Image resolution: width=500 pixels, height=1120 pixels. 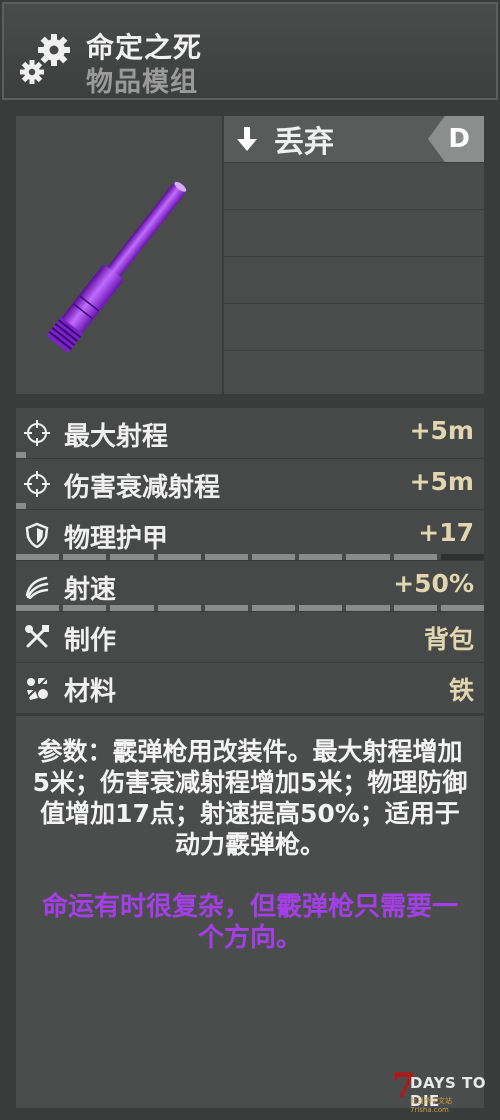 What do you see at coordinates (250, 484) in the screenshot?
I see `stat-row-falloff-range: 伤害衰减射程 +5m` at bounding box center [250, 484].